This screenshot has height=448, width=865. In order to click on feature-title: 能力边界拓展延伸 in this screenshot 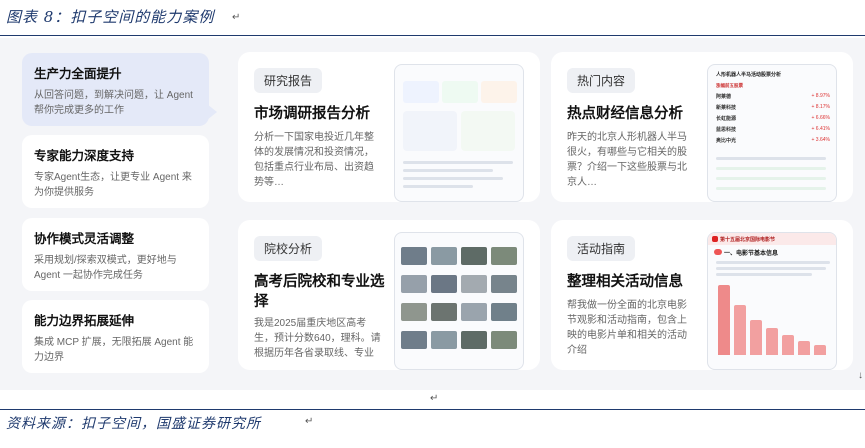, I will do `click(84, 321)`.